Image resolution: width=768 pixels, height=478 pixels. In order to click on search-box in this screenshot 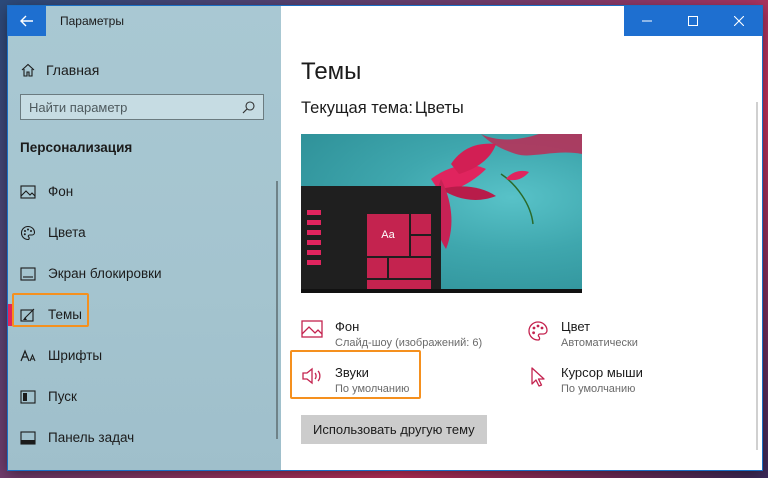, I will do `click(142, 107)`.